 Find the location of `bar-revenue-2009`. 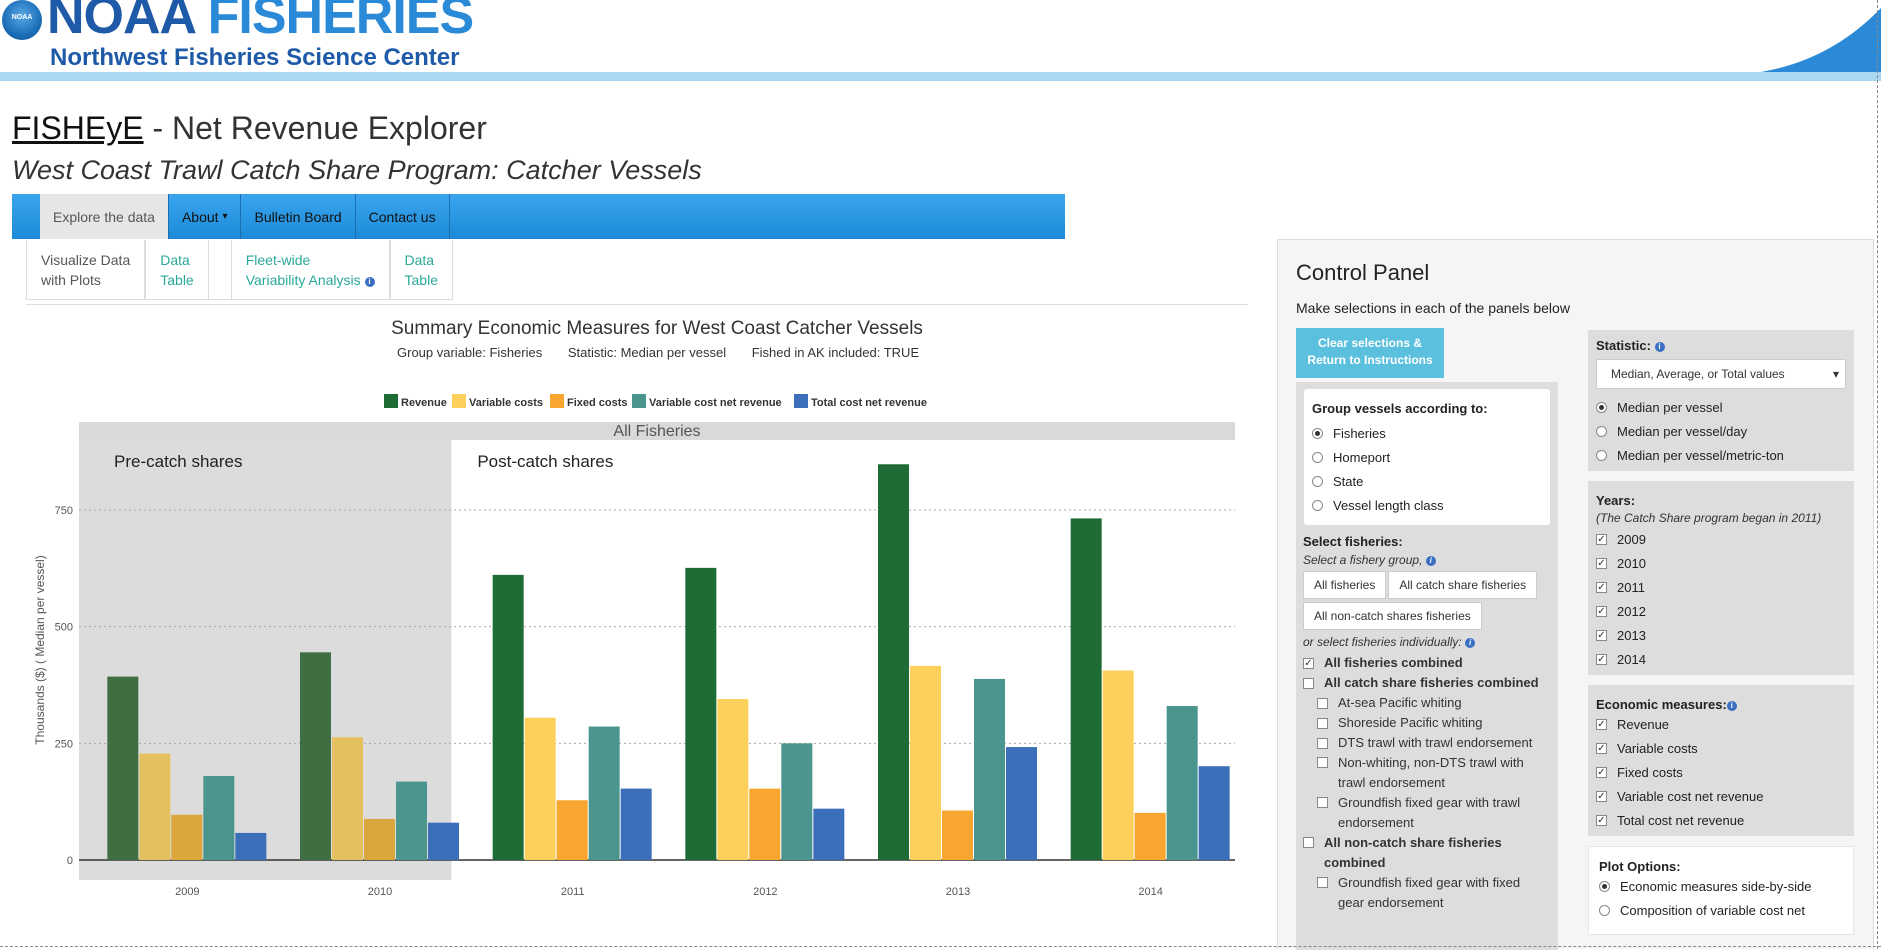

bar-revenue-2009 is located at coordinates (123, 768).